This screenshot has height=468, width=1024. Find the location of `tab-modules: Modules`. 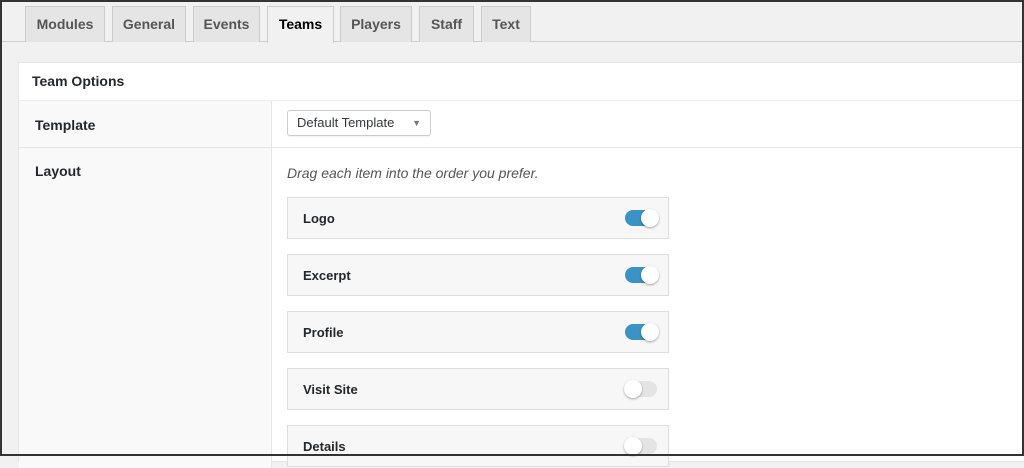

tab-modules: Modules is located at coordinates (65, 24).